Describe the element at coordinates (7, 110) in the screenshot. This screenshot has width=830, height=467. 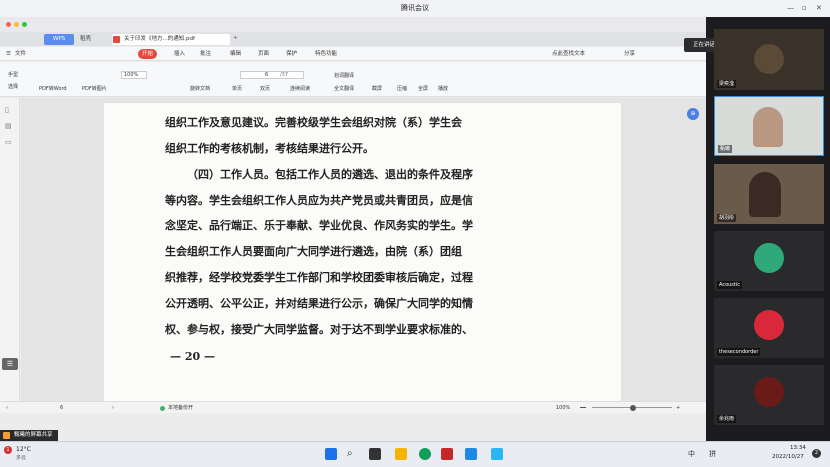
I see `bookmark-icon: ▯` at that location.